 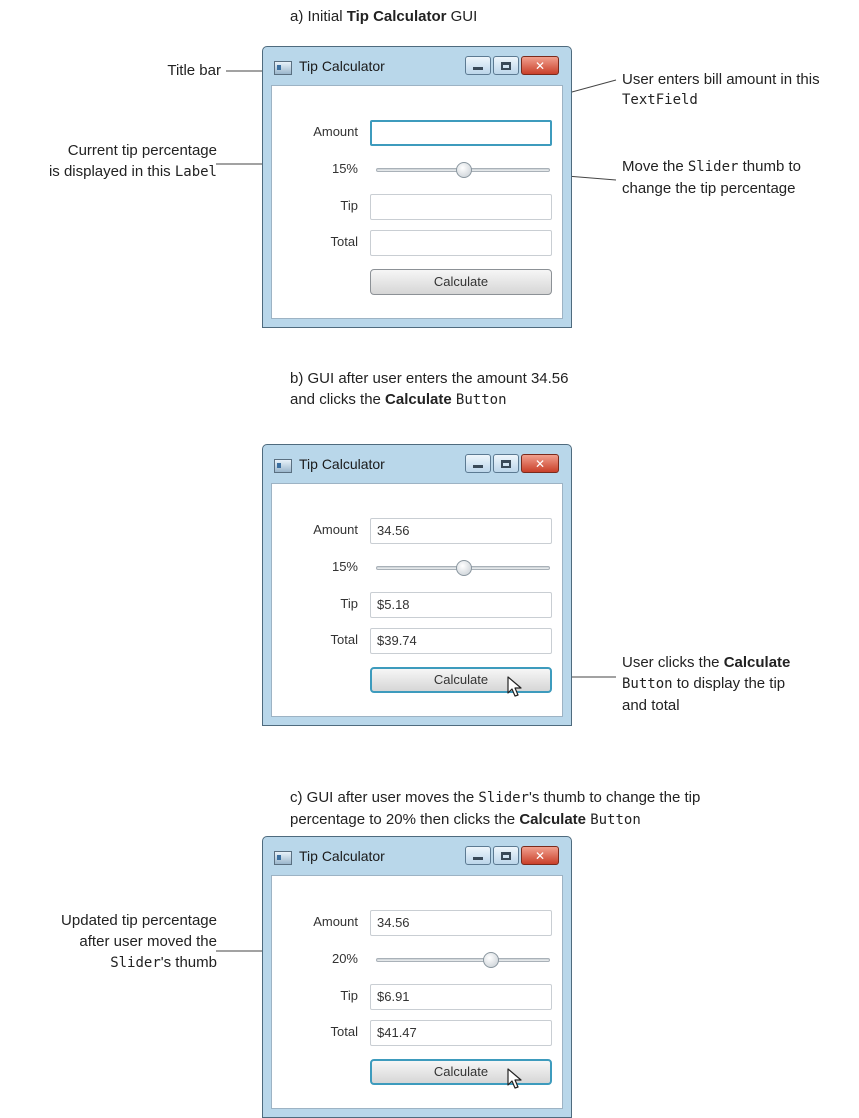 I want to click on percent-row: 20%, so click(x=417, y=960).